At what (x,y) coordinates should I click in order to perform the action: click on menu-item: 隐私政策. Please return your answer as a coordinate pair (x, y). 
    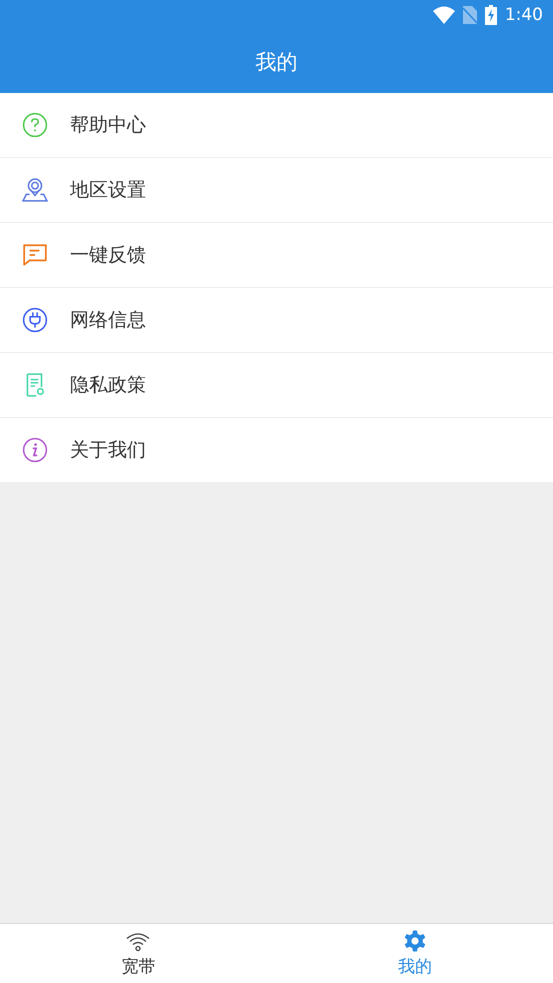
    Looking at the image, I should click on (276, 385).